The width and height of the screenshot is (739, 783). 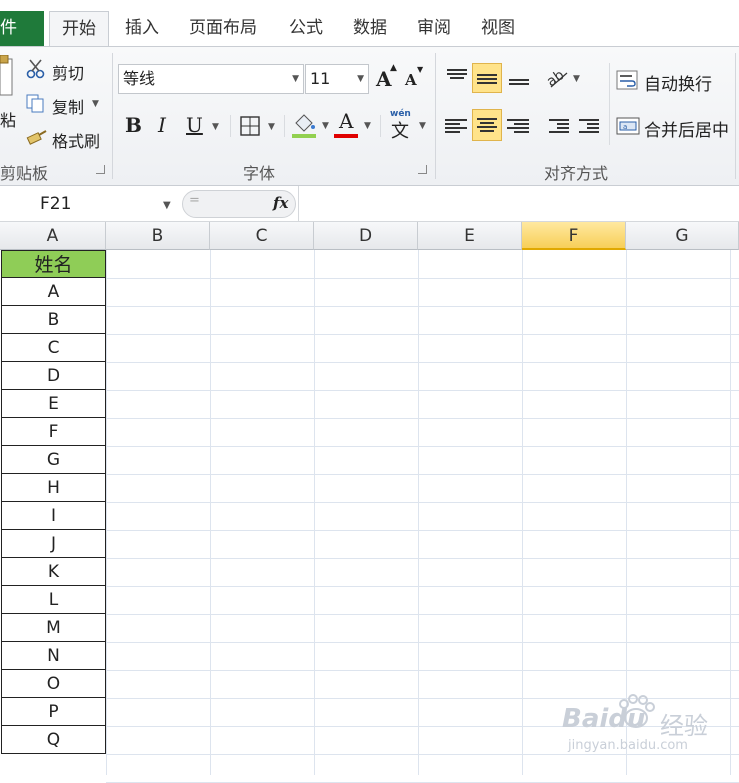 I want to click on format-painter-button: 格式刷, so click(x=67, y=138).